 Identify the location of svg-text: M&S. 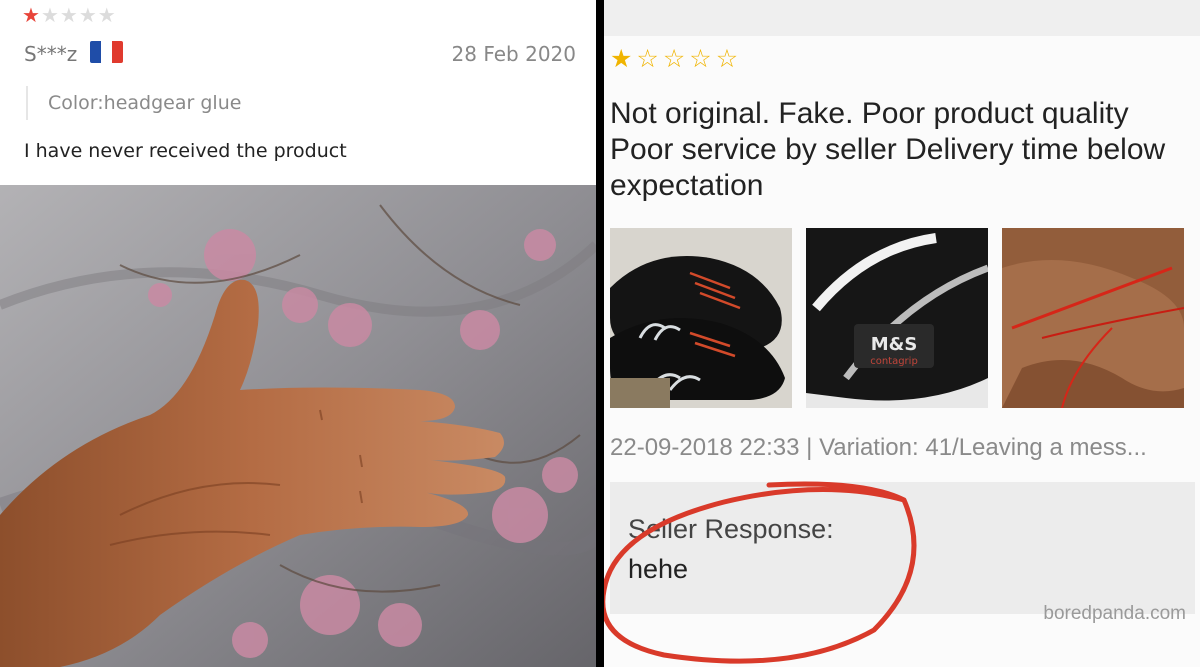
(894, 344).